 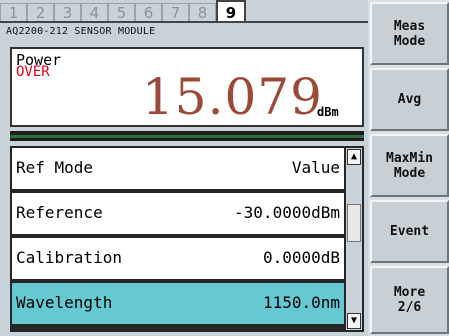 I want to click on tab-4: 4, so click(x=94, y=12).